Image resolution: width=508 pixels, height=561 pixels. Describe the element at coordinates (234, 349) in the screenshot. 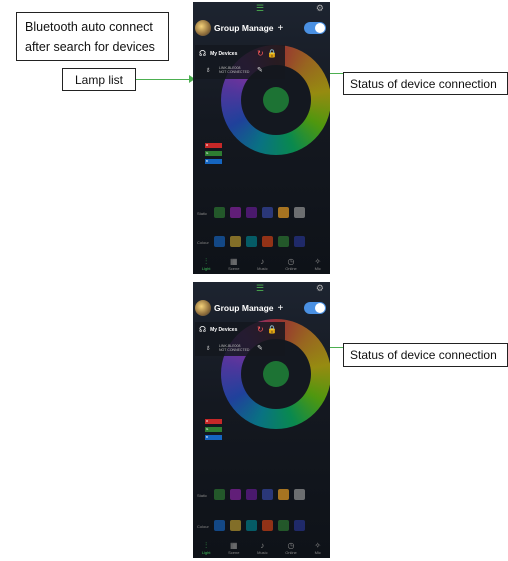

I see `lamp-status: NOT CONNECTED` at that location.